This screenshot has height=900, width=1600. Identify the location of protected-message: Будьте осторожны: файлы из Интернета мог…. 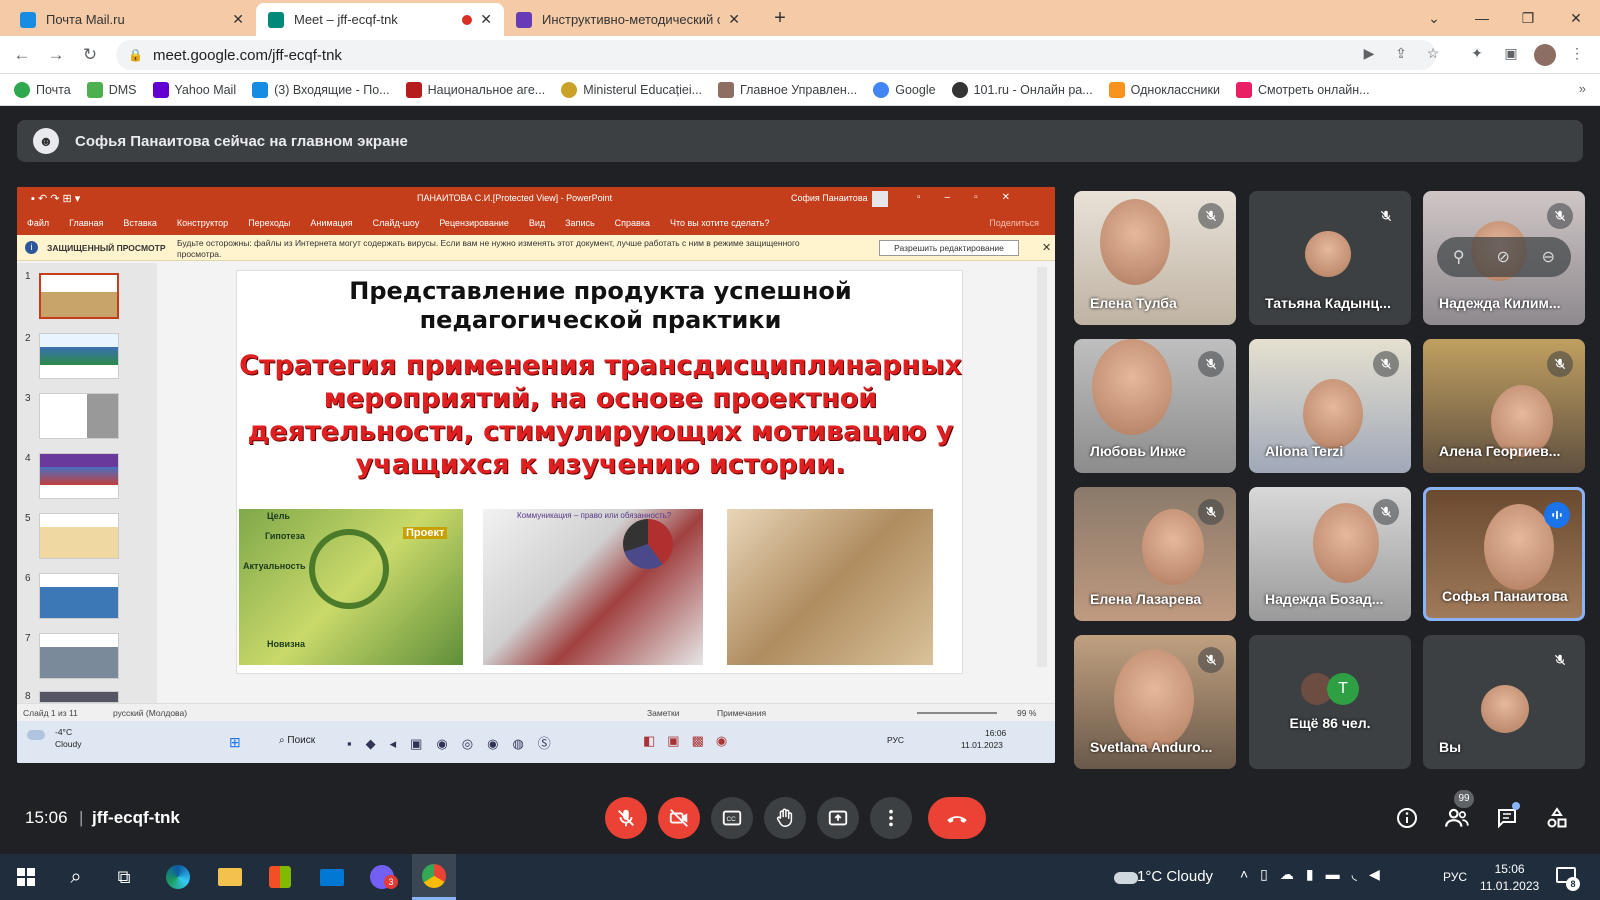
(488, 248).